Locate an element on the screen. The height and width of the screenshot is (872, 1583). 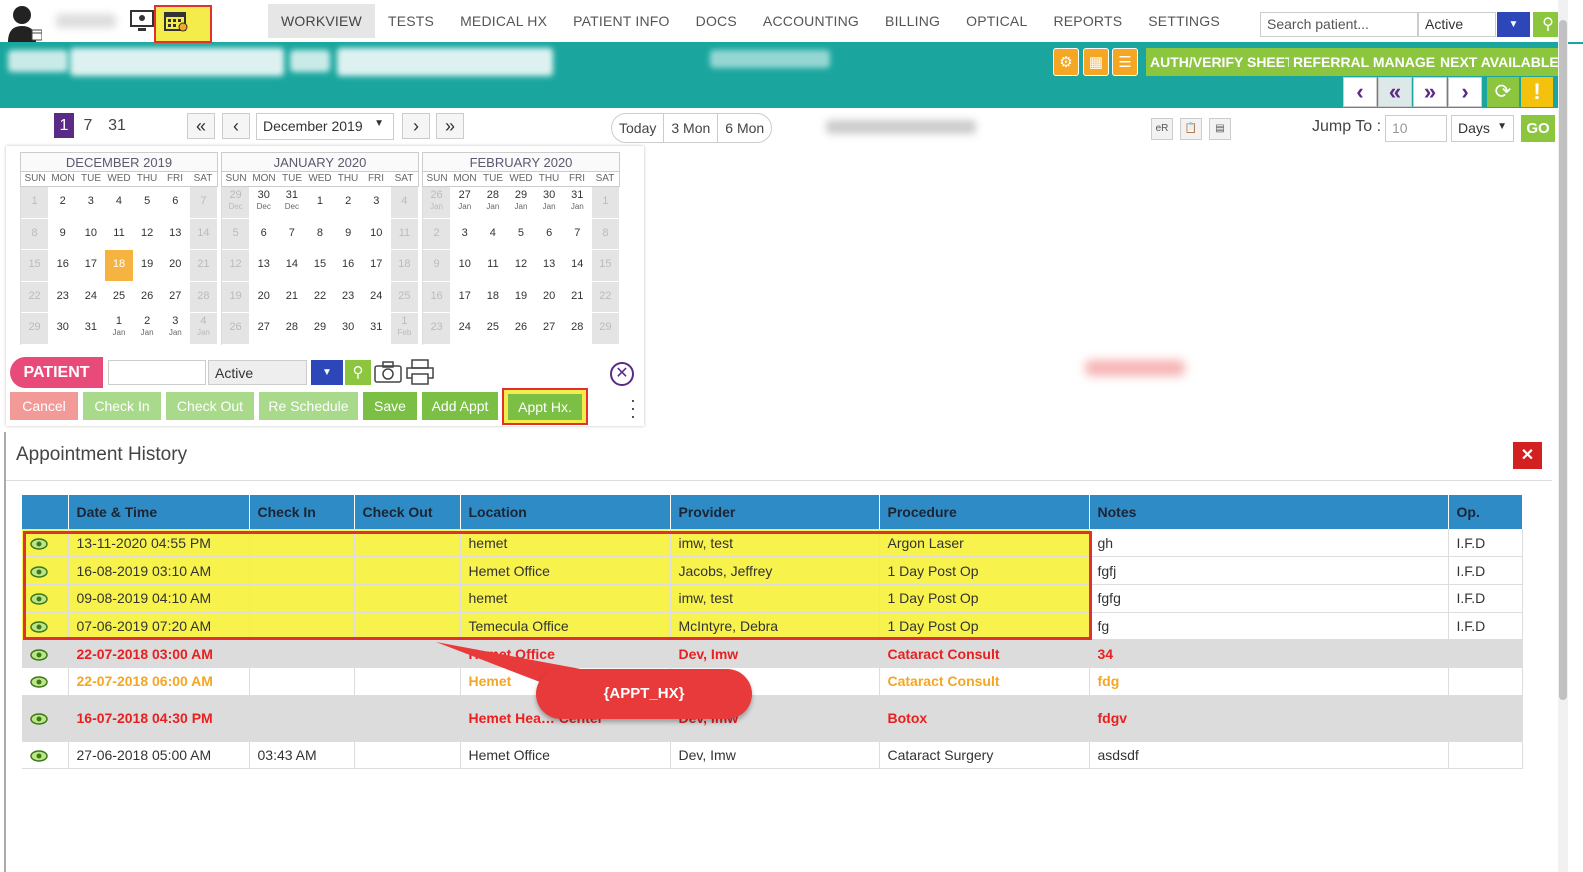
check-in-button: Check In is located at coordinates (122, 406).